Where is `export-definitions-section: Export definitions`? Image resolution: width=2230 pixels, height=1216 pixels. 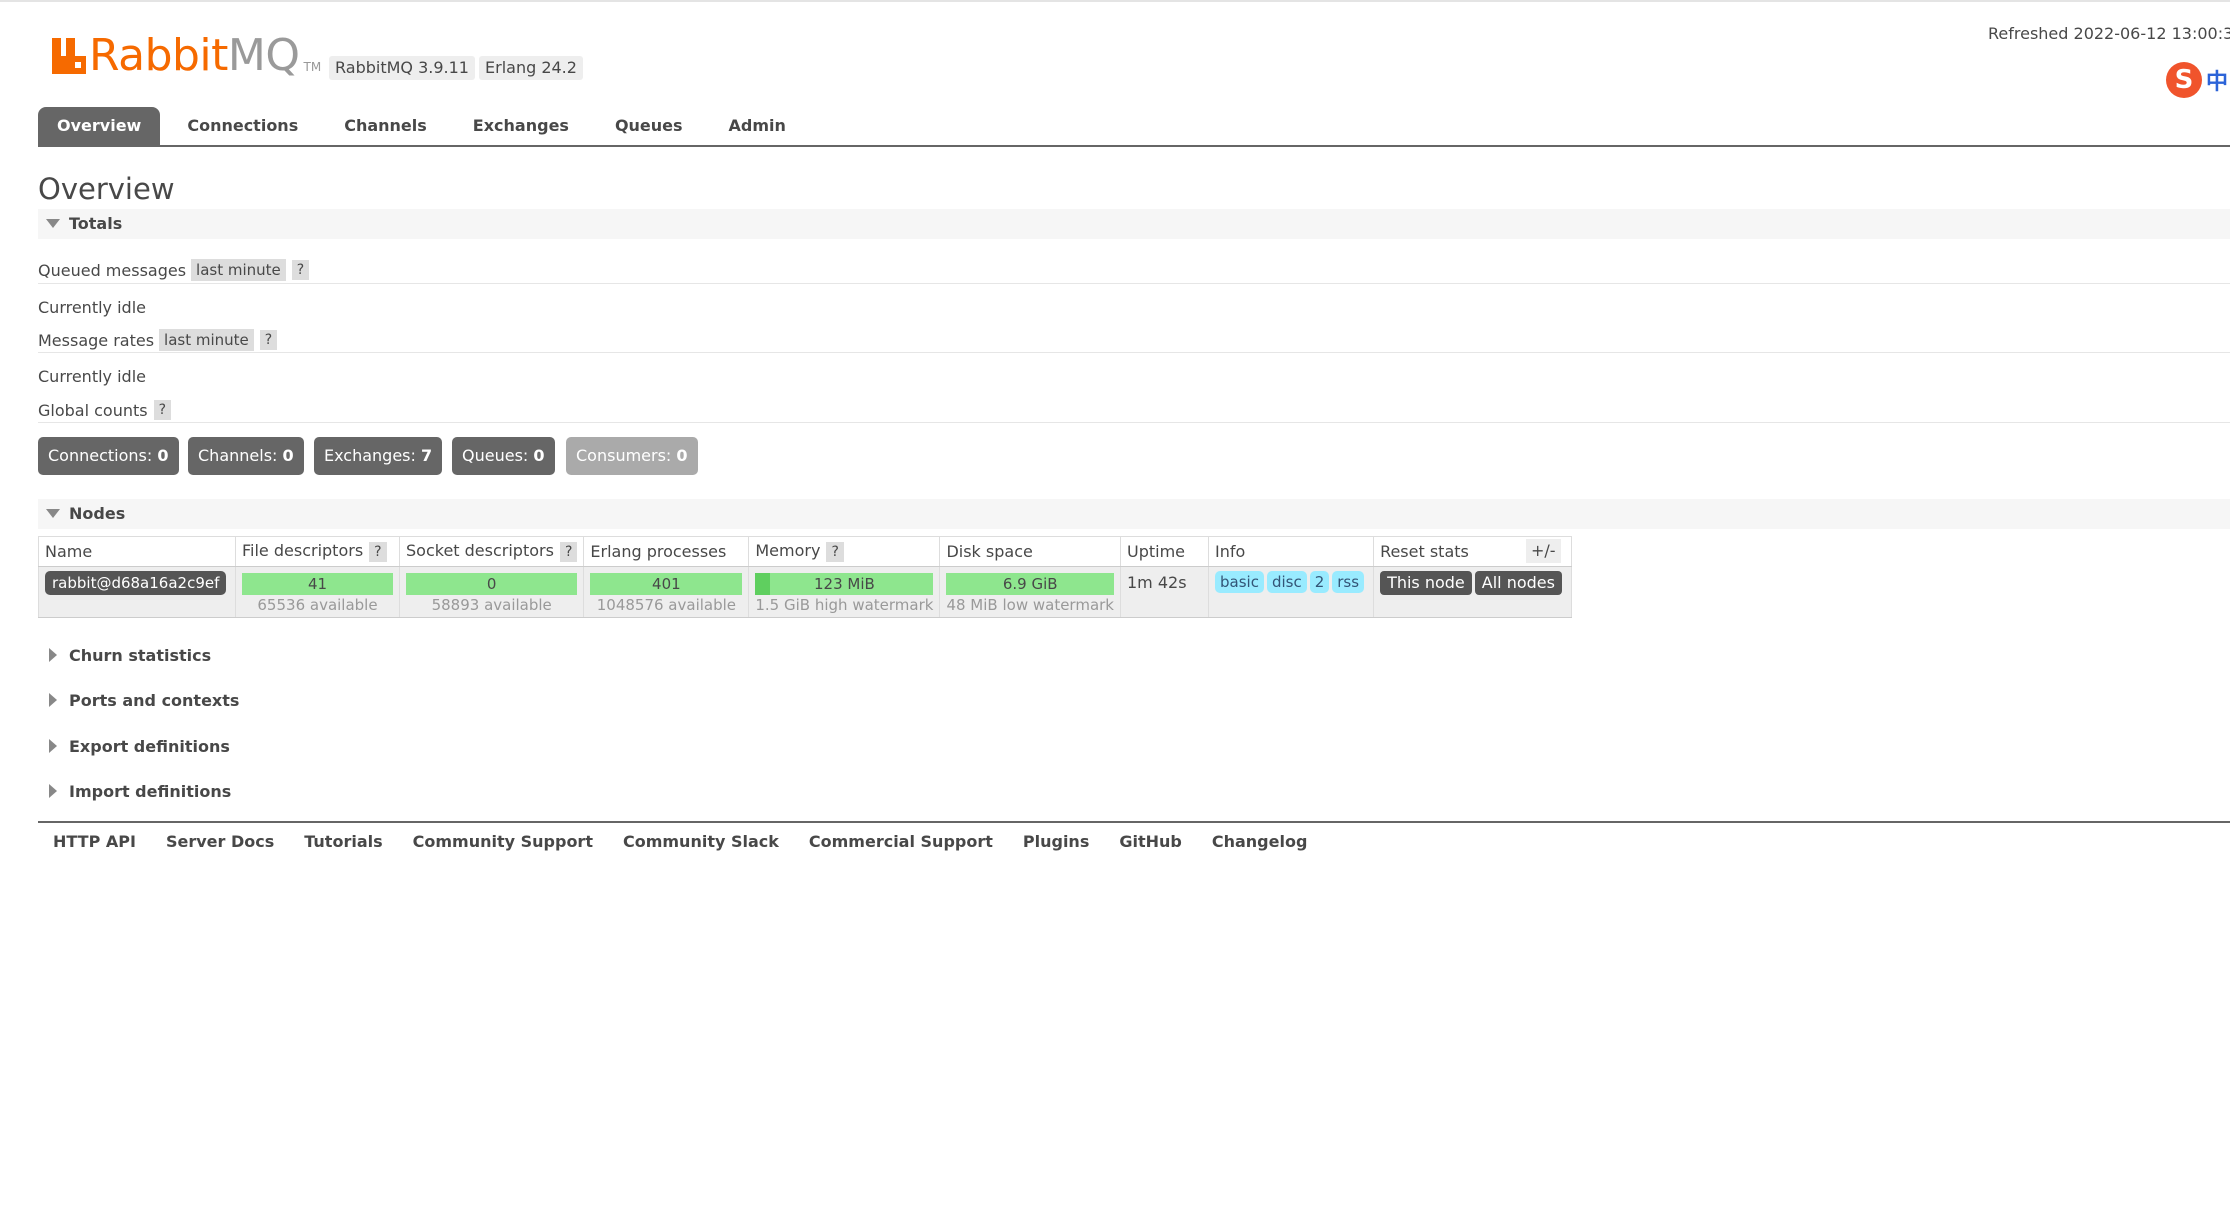
export-definitions-section: Export definitions is located at coordinates (134, 746).